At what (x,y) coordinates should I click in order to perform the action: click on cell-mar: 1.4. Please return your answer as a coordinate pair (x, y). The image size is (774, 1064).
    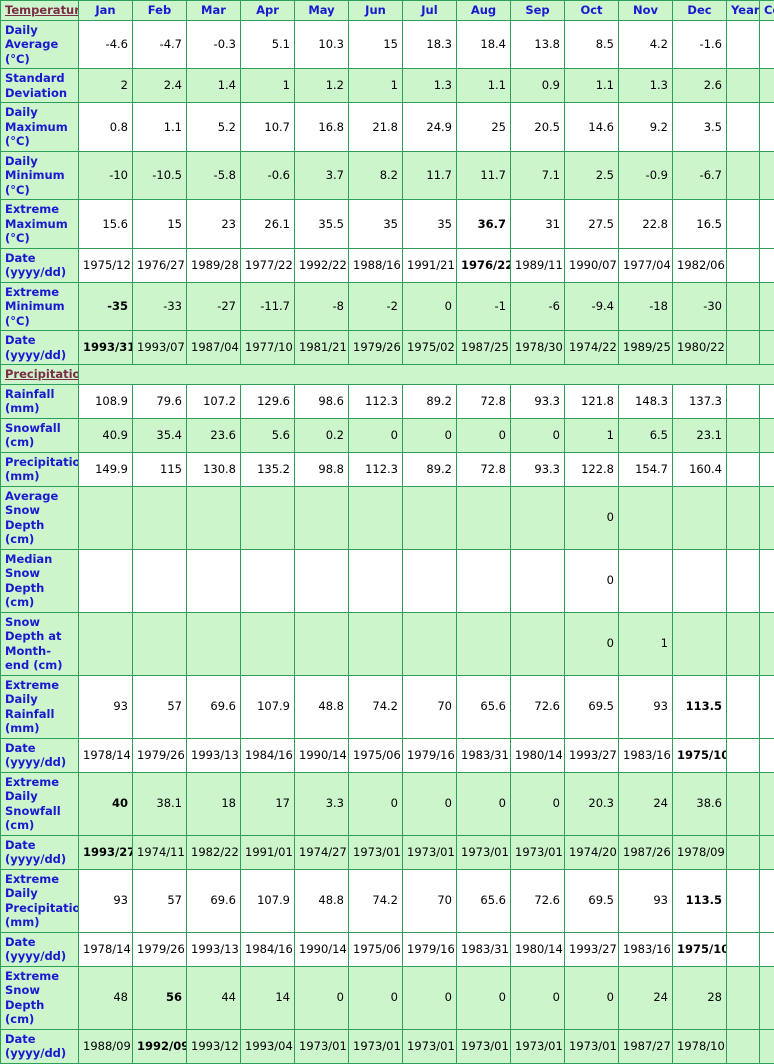
    Looking at the image, I should click on (214, 86).